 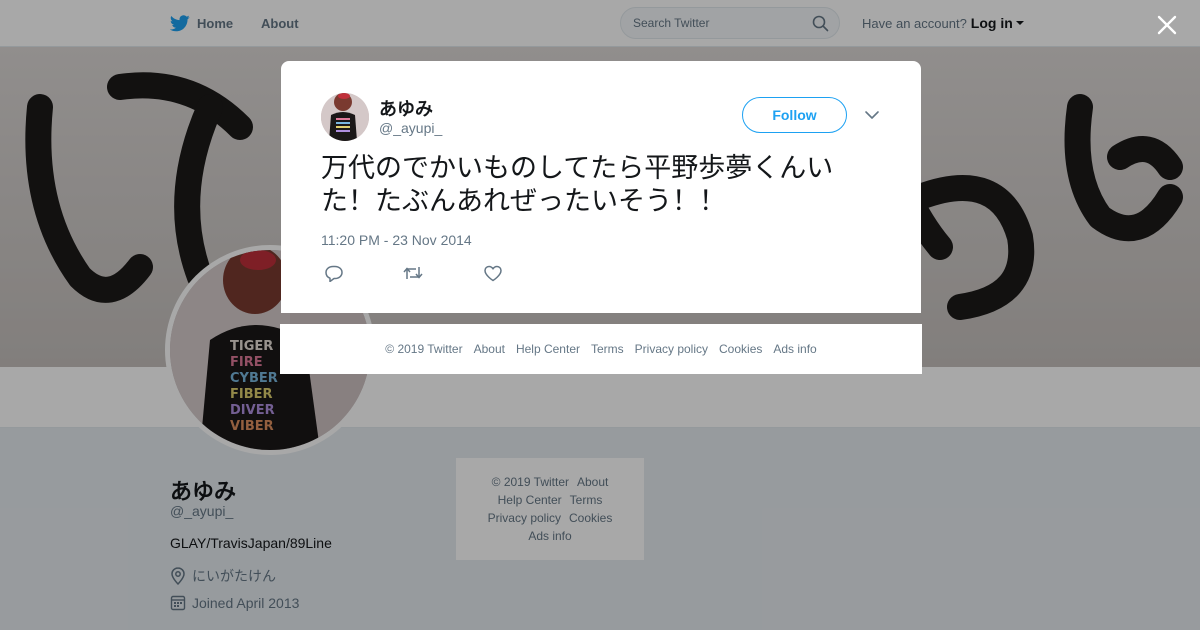 I want to click on tweet-author-handle: @_ayupi_, so click(x=410, y=128).